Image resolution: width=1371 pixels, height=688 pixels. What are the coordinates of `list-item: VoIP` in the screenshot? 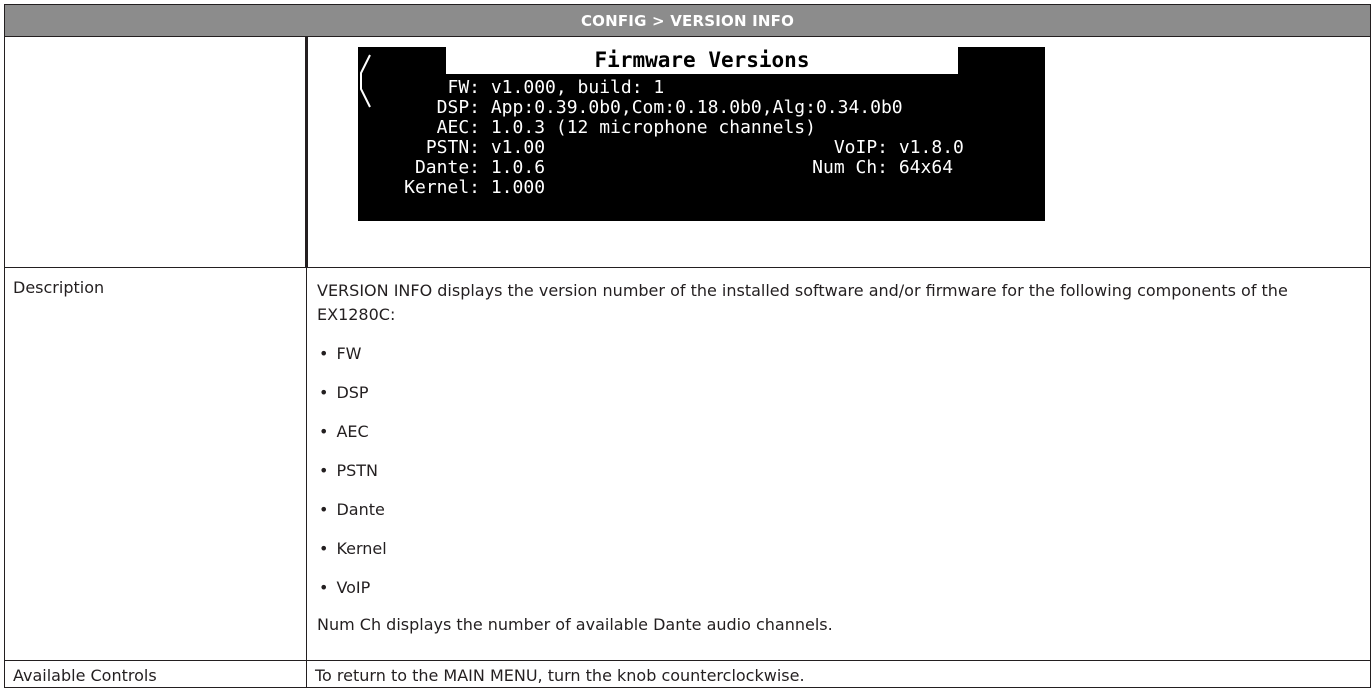 It's located at (838, 588).